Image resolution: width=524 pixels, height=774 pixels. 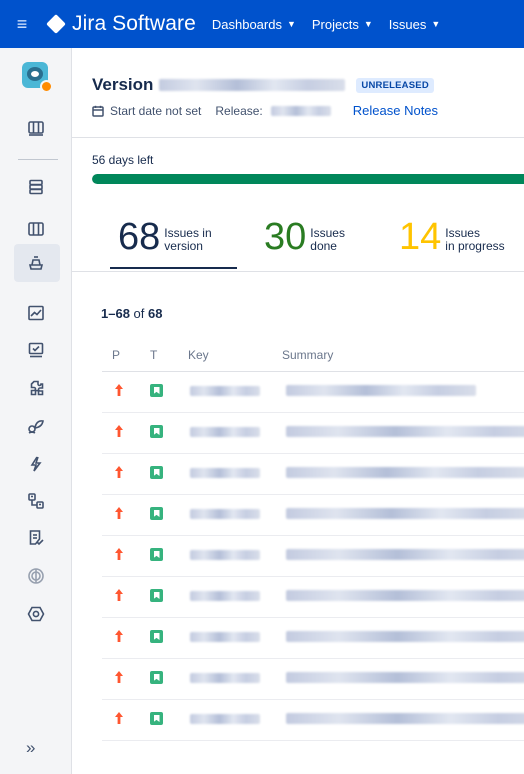 I want to click on nav-issues-label: Issues, so click(x=407, y=24).